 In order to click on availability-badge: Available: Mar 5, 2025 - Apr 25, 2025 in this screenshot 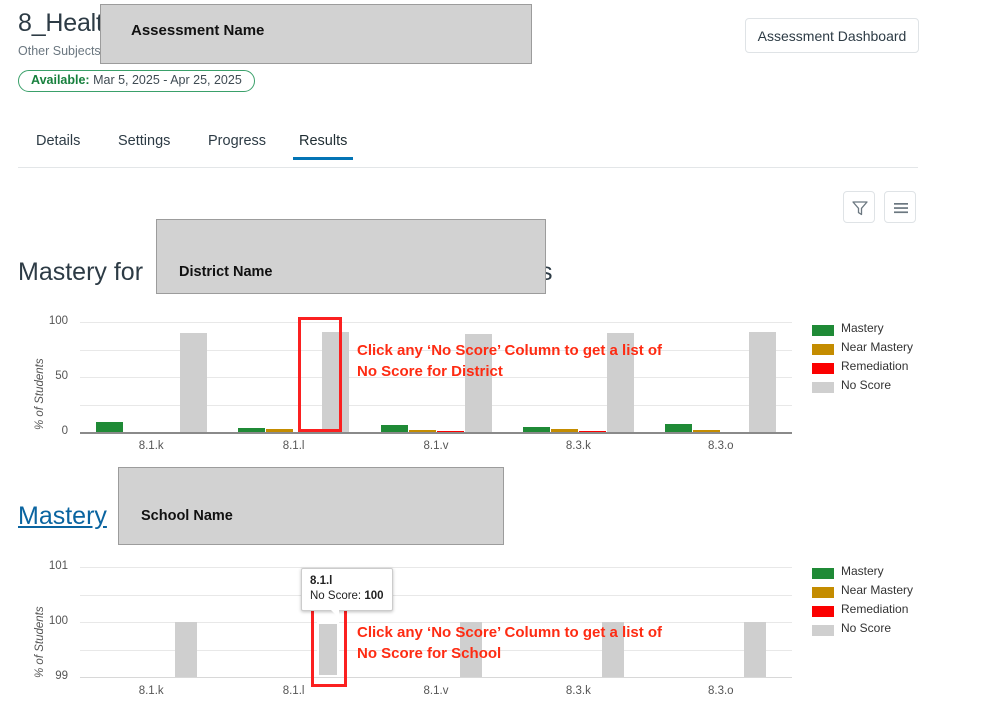, I will do `click(136, 81)`.